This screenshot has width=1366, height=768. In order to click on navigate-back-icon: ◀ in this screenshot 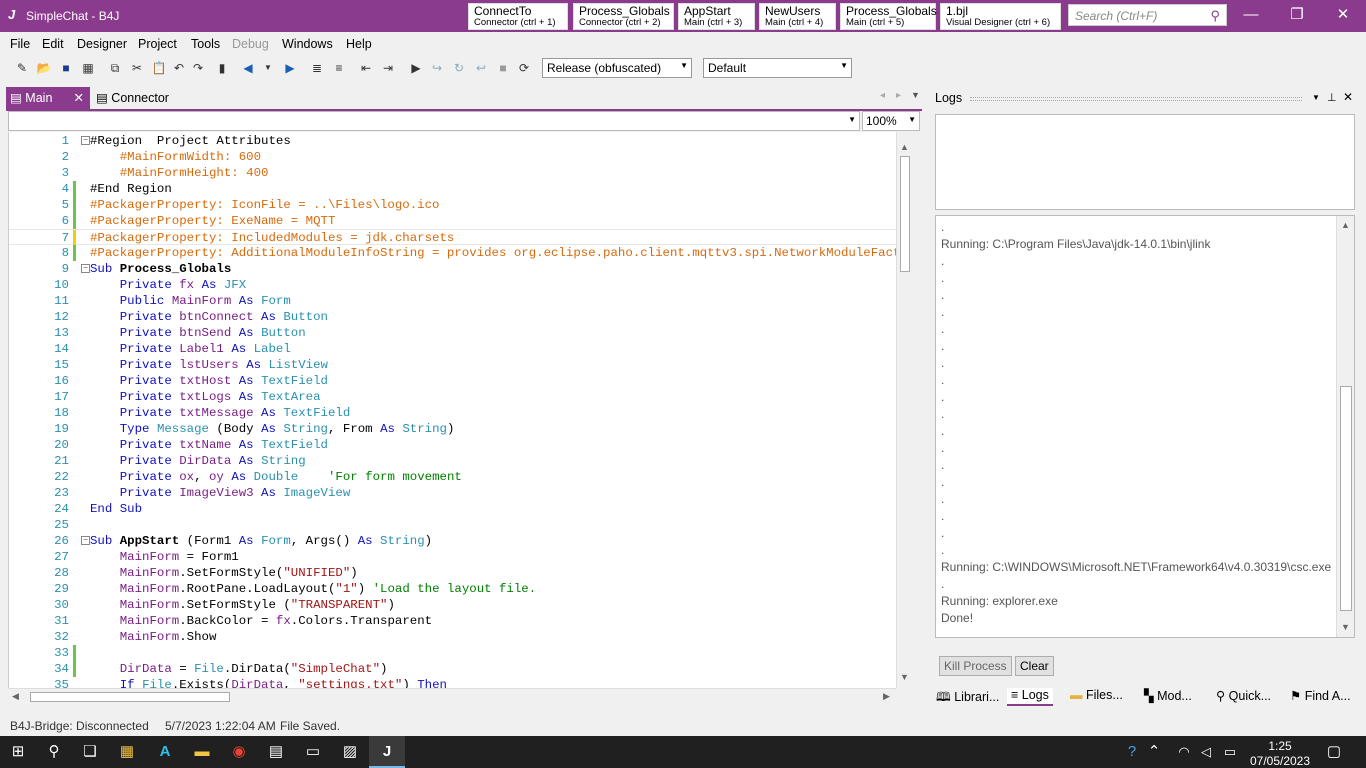, I will do `click(248, 68)`.